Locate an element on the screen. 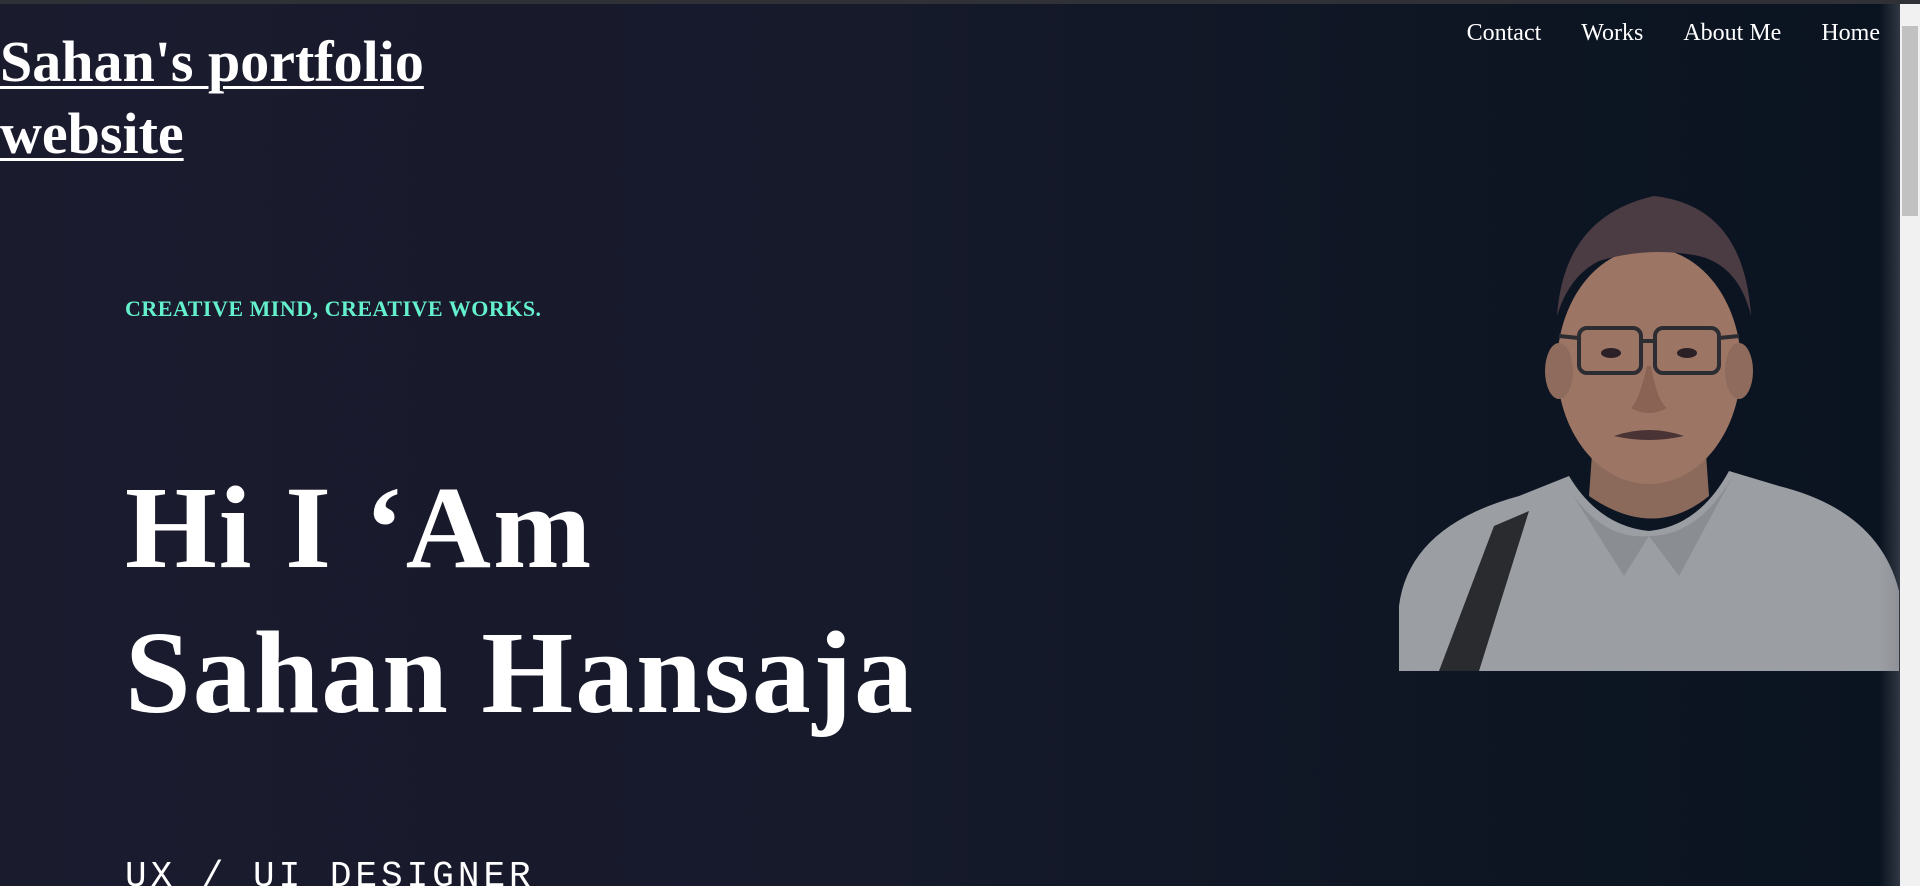 The width and height of the screenshot is (1920, 886). window-top-border is located at coordinates (960, 2).